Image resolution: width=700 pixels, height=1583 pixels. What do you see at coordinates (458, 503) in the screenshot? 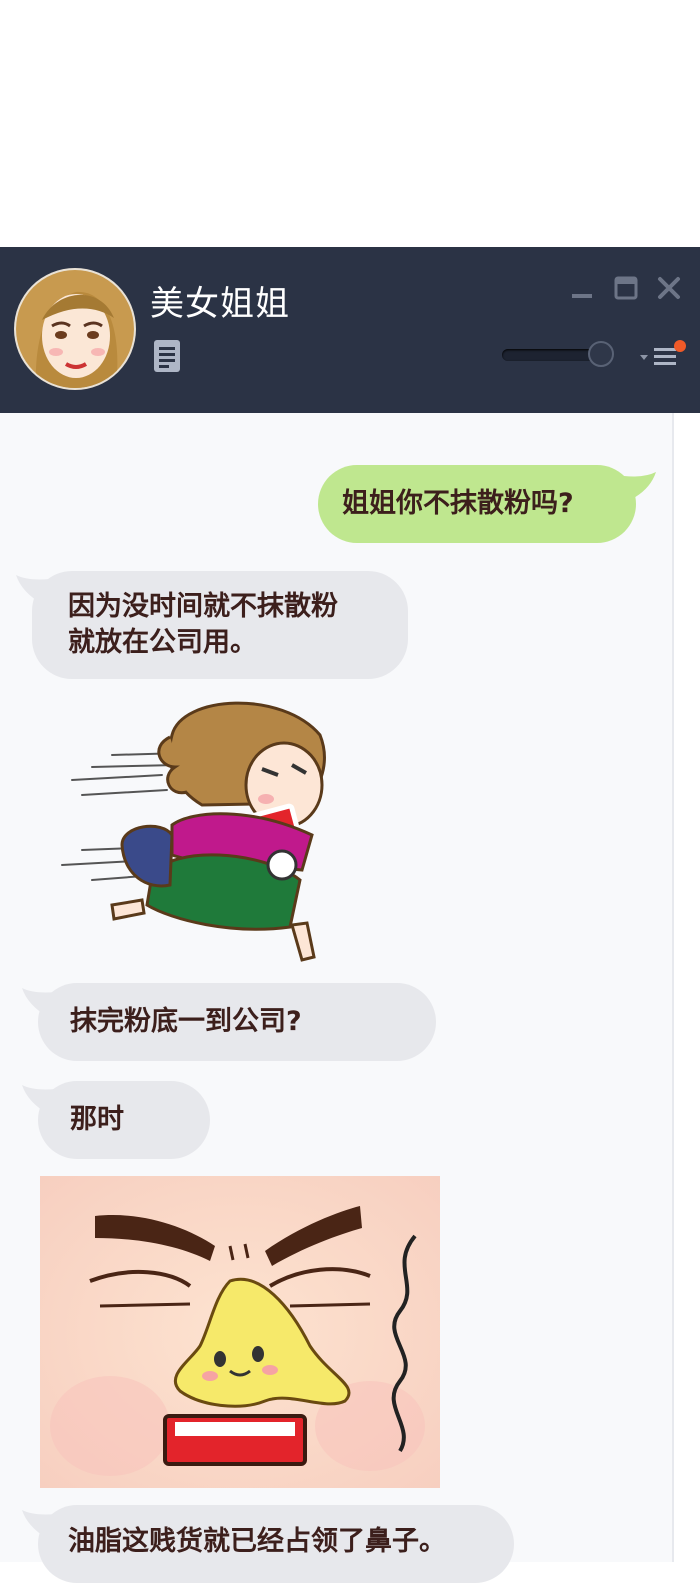
I see `message-text: 姐姐你不抹散粉吗?` at bounding box center [458, 503].